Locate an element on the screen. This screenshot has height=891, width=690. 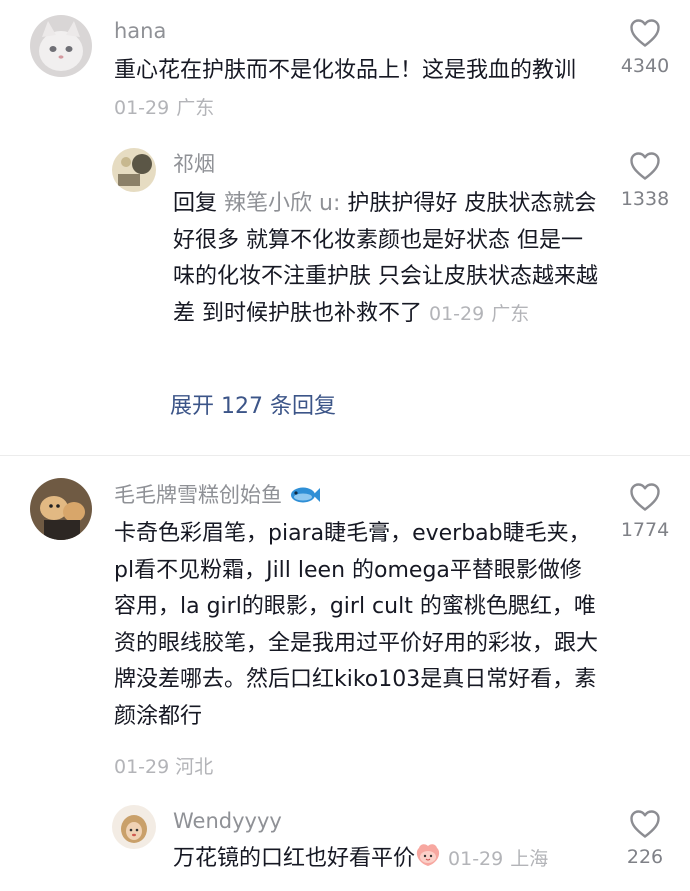
peach-face-emoji-icon is located at coordinates (428, 861).